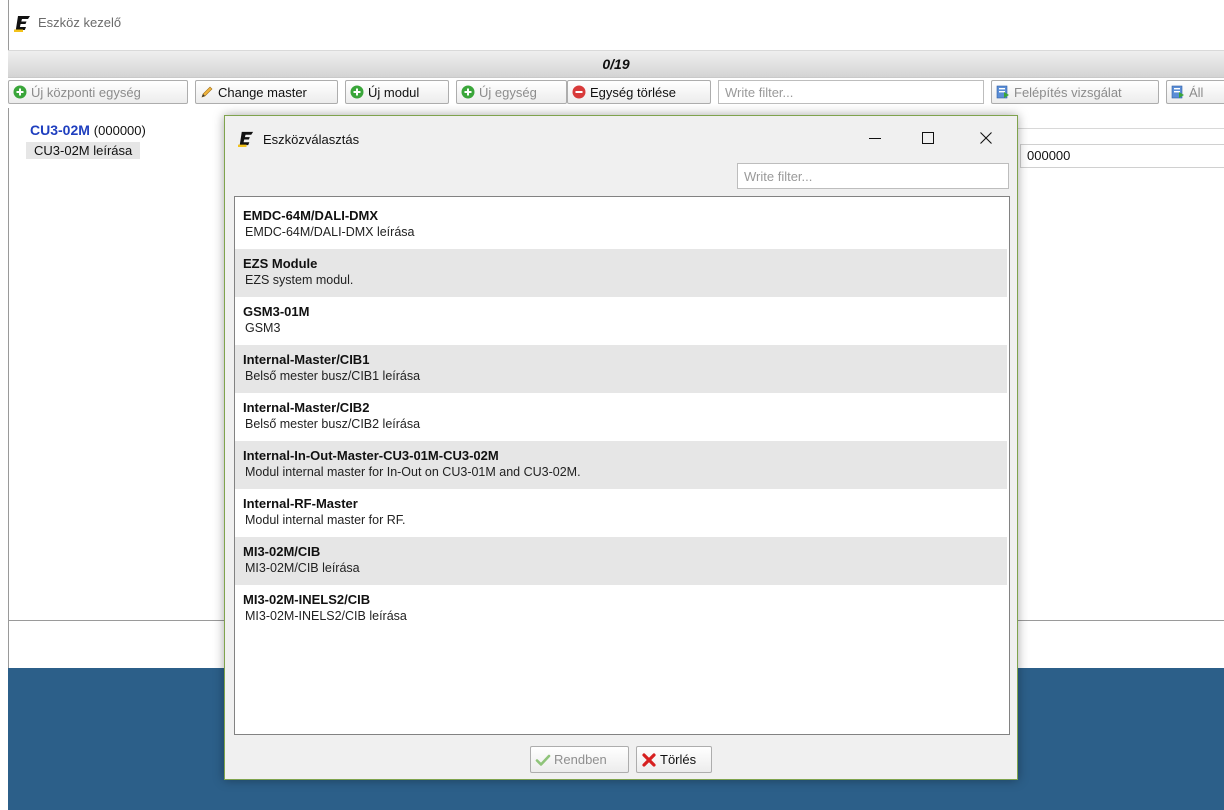 The width and height of the screenshot is (1224, 810). I want to click on list-item-desc: Modul internal master for RF., so click(325, 520).